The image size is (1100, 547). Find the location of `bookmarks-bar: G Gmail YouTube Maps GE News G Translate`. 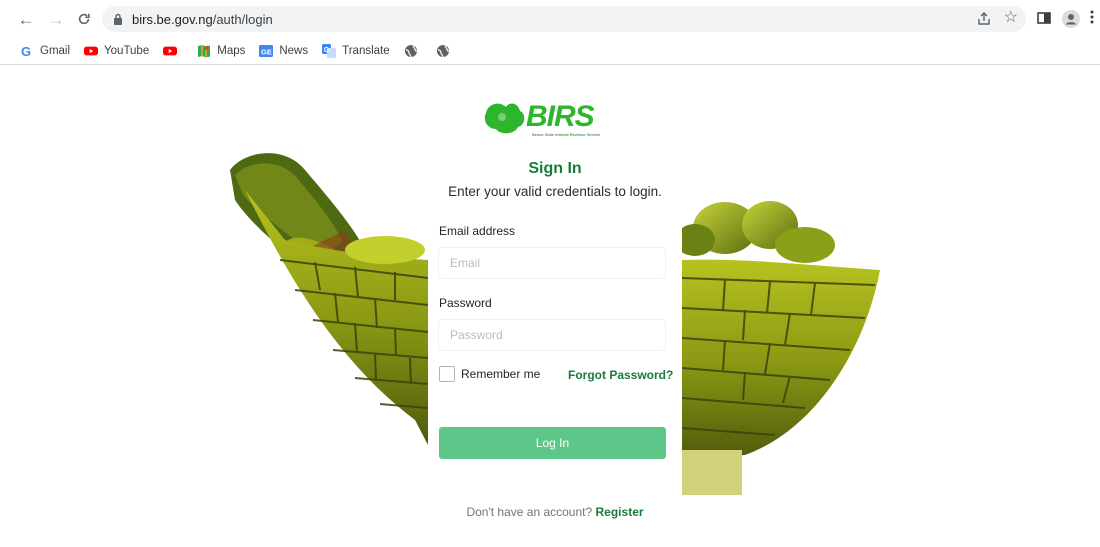

bookmarks-bar: G Gmail YouTube Maps GE News G Translate is located at coordinates (550, 51).